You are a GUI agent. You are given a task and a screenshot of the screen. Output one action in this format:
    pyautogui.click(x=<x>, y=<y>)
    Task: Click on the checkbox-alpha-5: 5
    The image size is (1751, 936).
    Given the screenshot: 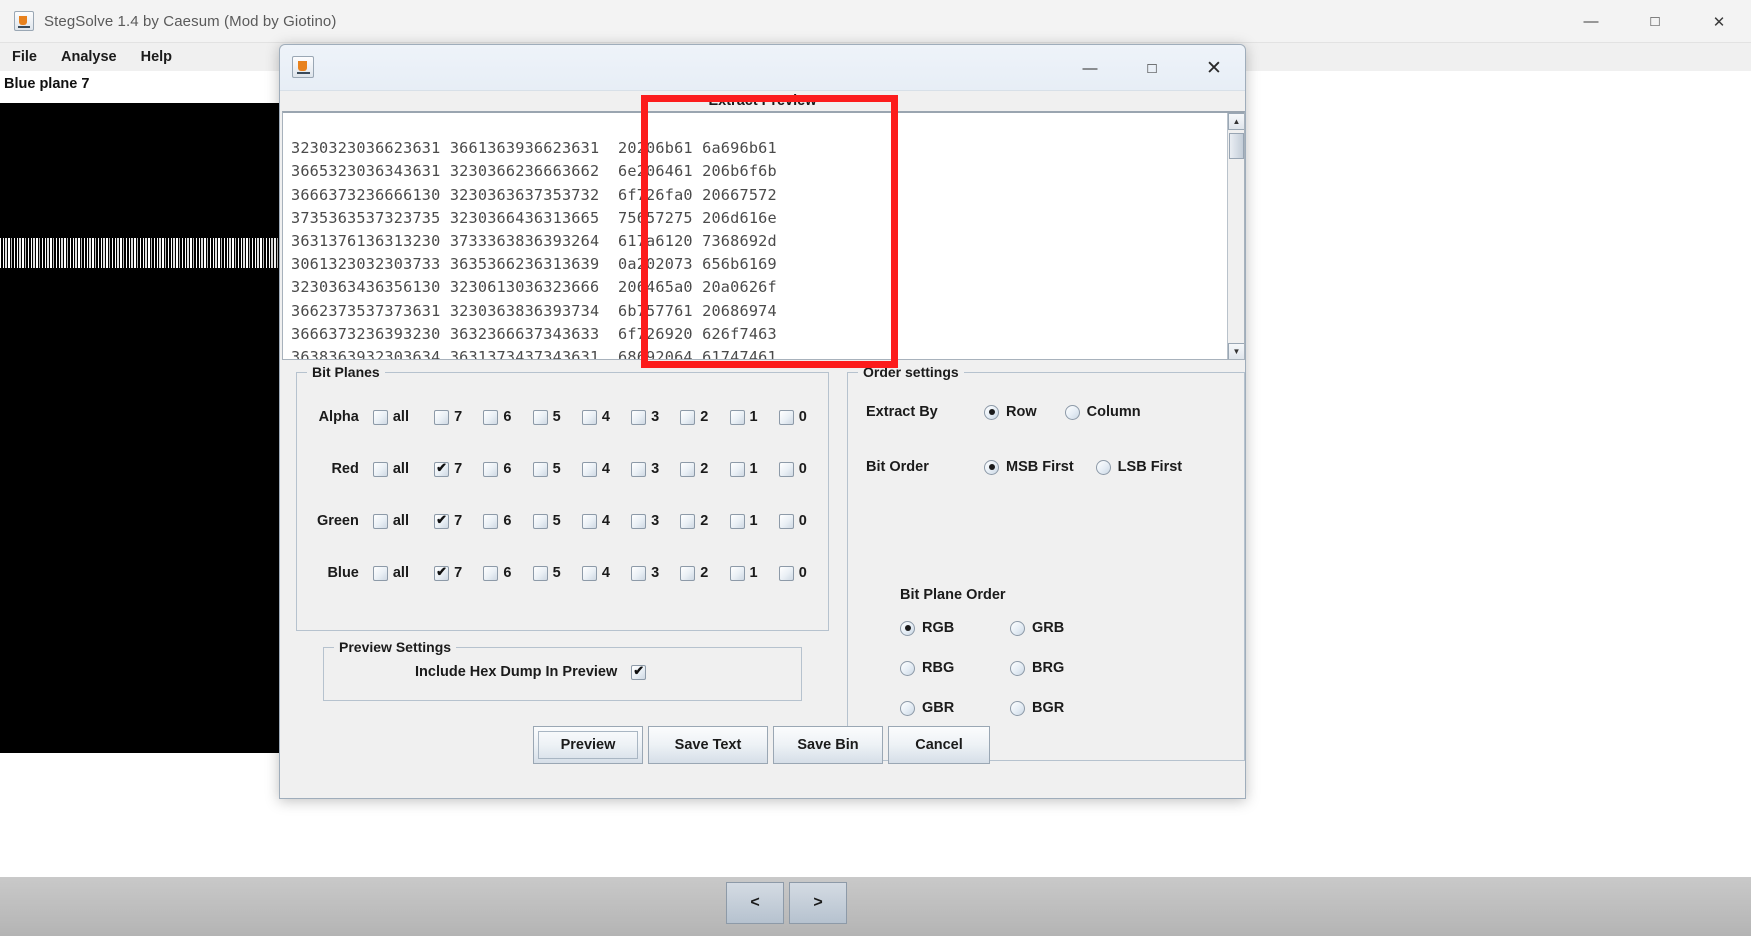 What is the action you would take?
    pyautogui.click(x=553, y=417)
    